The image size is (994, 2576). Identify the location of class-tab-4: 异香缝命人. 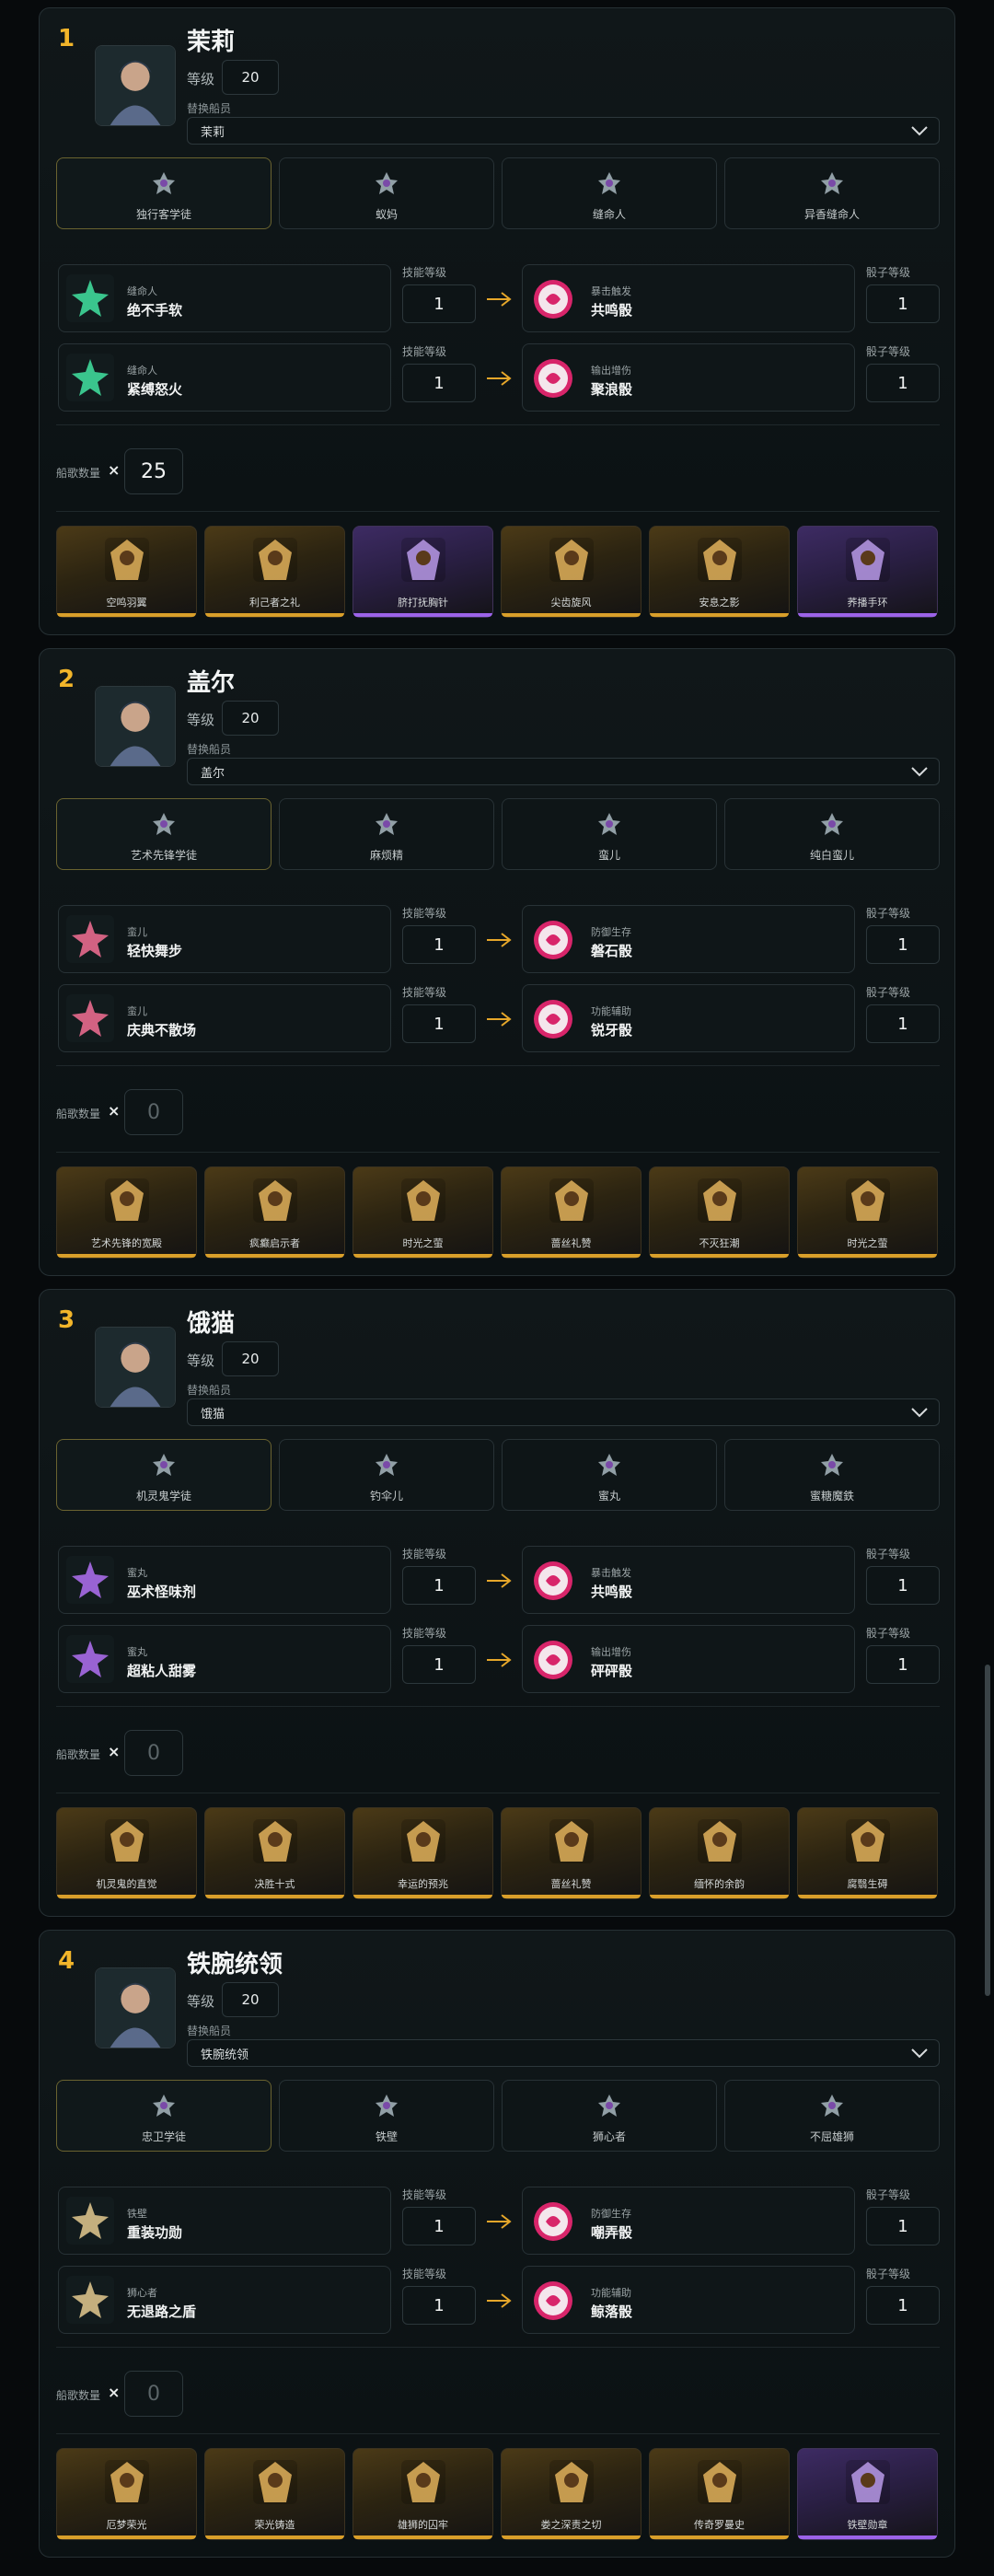
(832, 193).